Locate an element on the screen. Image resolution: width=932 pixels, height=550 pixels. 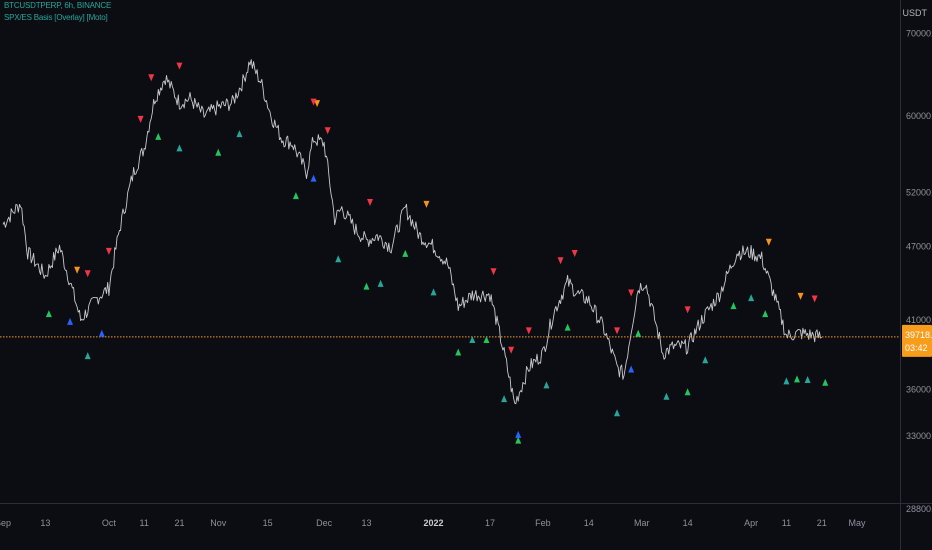
time-tick-label: Apr is located at coordinates (751, 523).